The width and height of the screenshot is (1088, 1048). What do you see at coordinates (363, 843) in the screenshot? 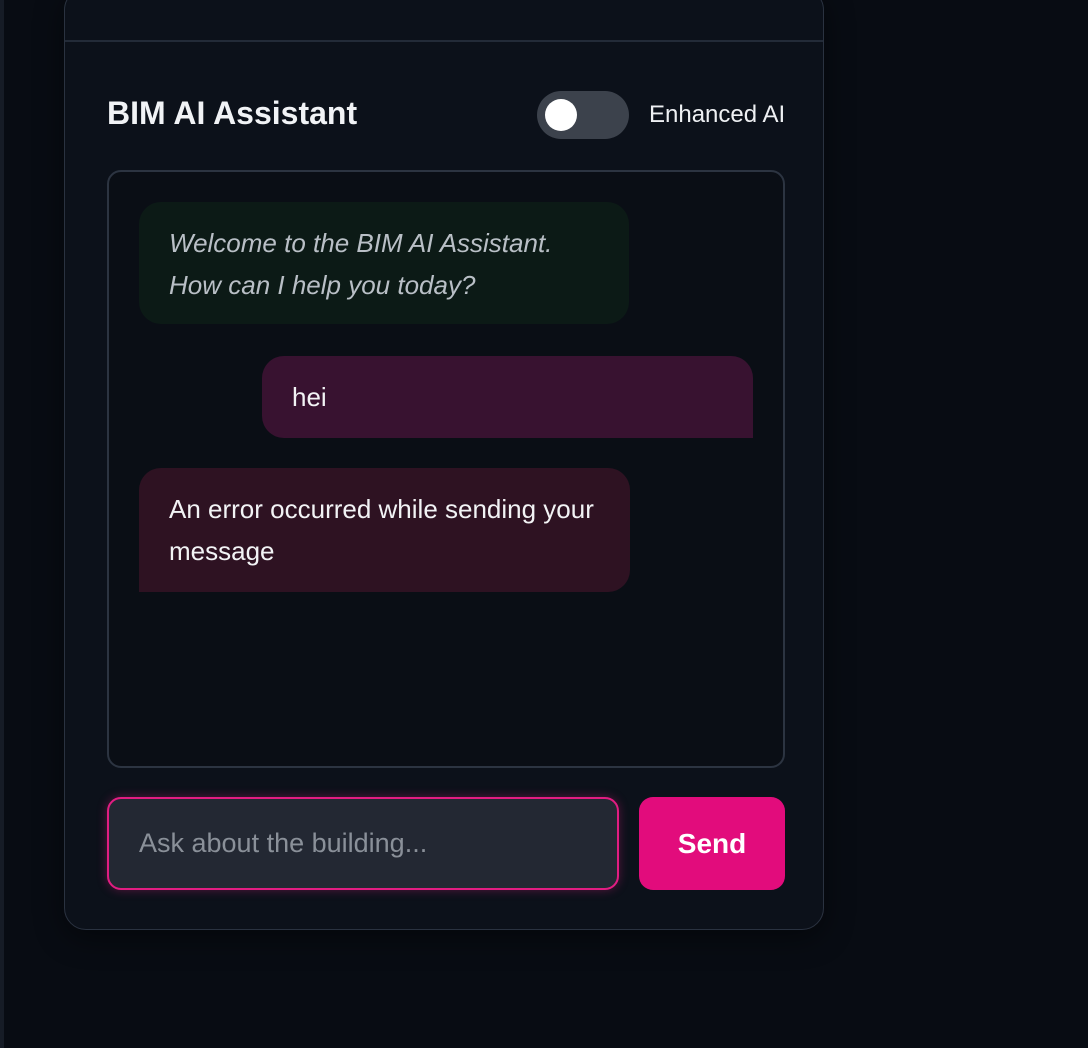
I see `message-input` at bounding box center [363, 843].